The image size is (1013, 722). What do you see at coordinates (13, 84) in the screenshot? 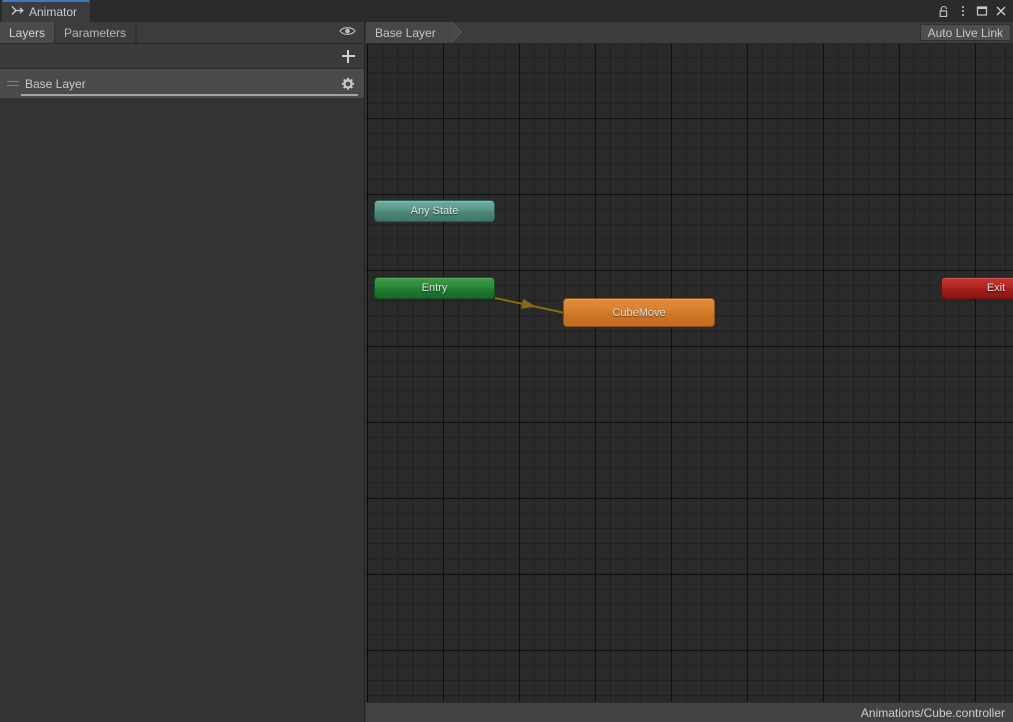
I see `drag-handle-icon` at bounding box center [13, 84].